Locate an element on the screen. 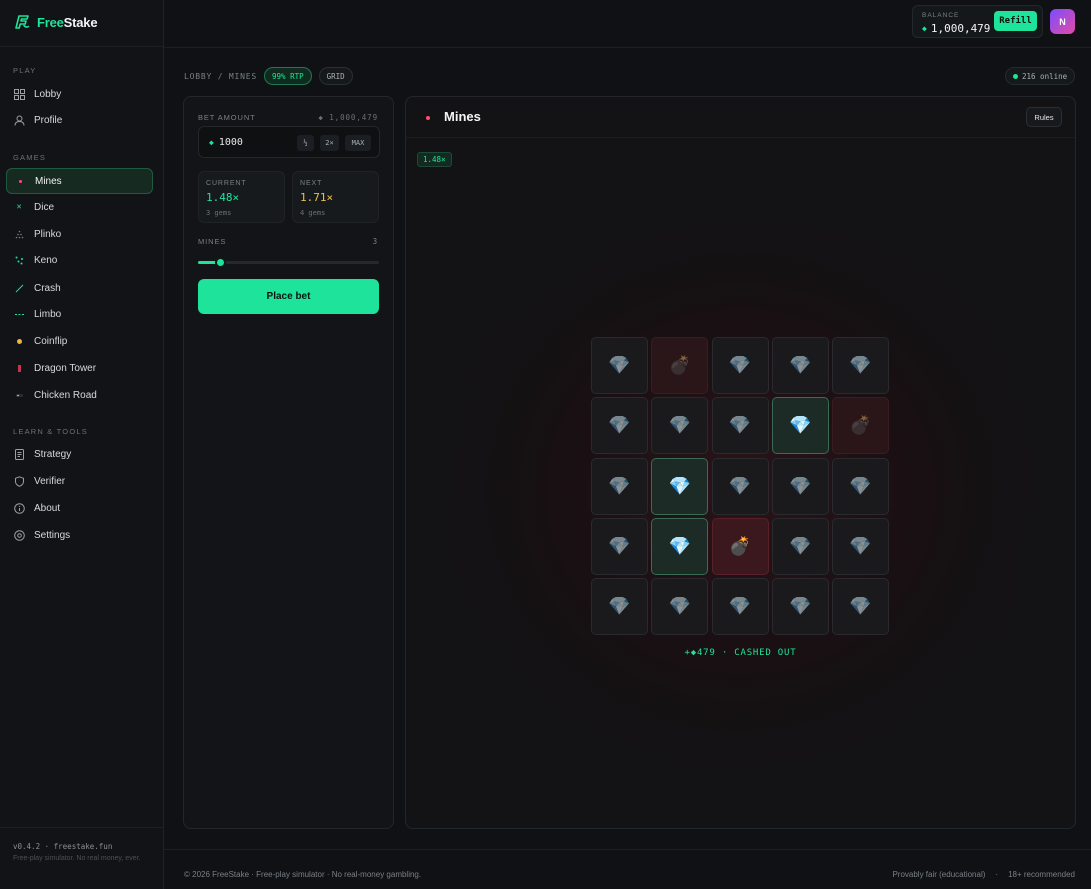  refill-button: Refill is located at coordinates (1015, 21).